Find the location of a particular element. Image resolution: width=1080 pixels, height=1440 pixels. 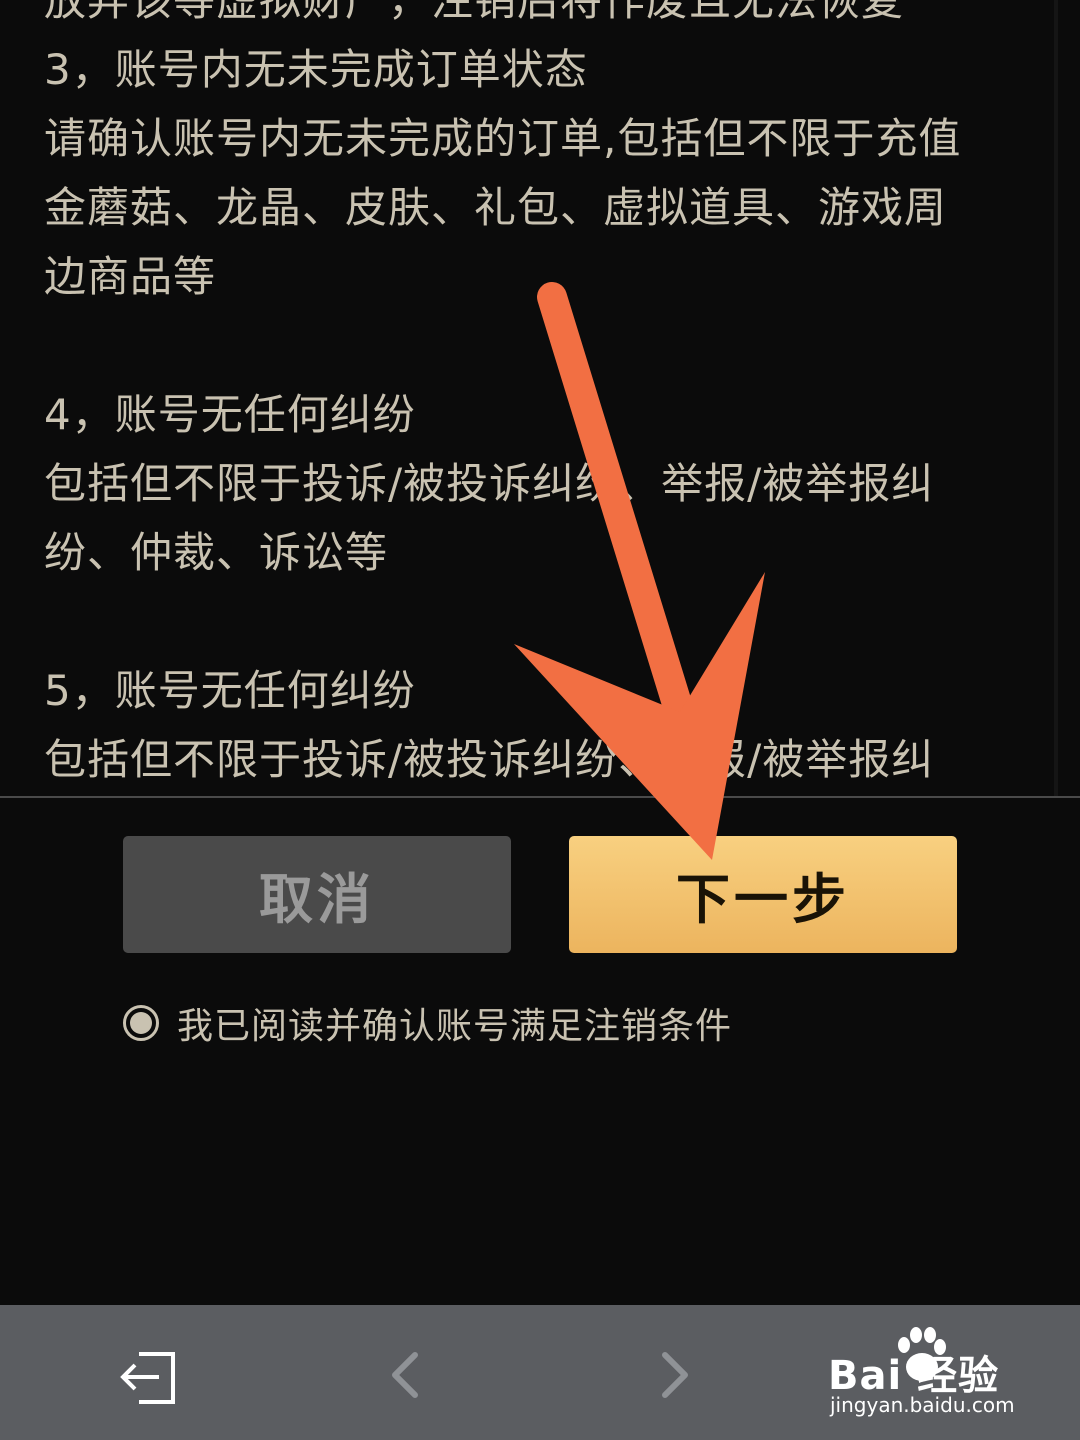

watermark-url: jingyan.baidu.com is located at coordinates (922, 1405).